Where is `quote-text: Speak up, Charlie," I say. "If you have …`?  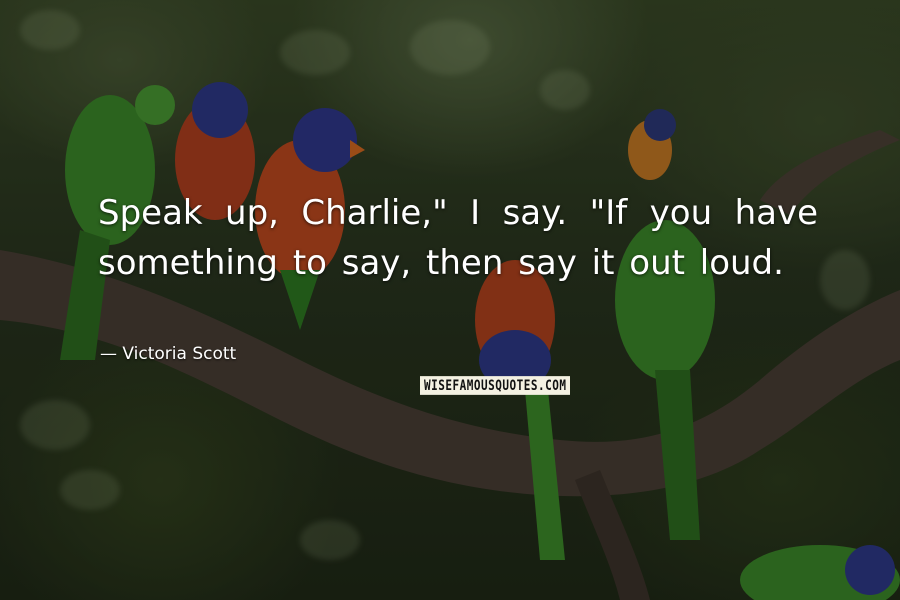 quote-text: Speak up, Charlie," I say. "If you have … is located at coordinates (458, 238).